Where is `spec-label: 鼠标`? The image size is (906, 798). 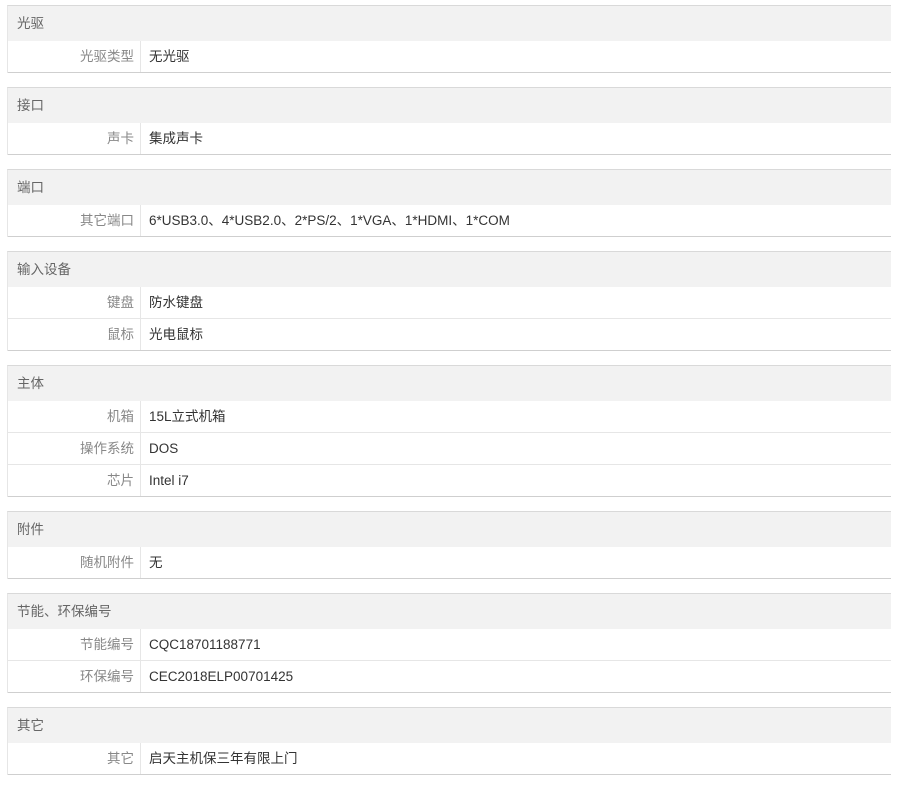 spec-label: 鼠标 is located at coordinates (74, 334).